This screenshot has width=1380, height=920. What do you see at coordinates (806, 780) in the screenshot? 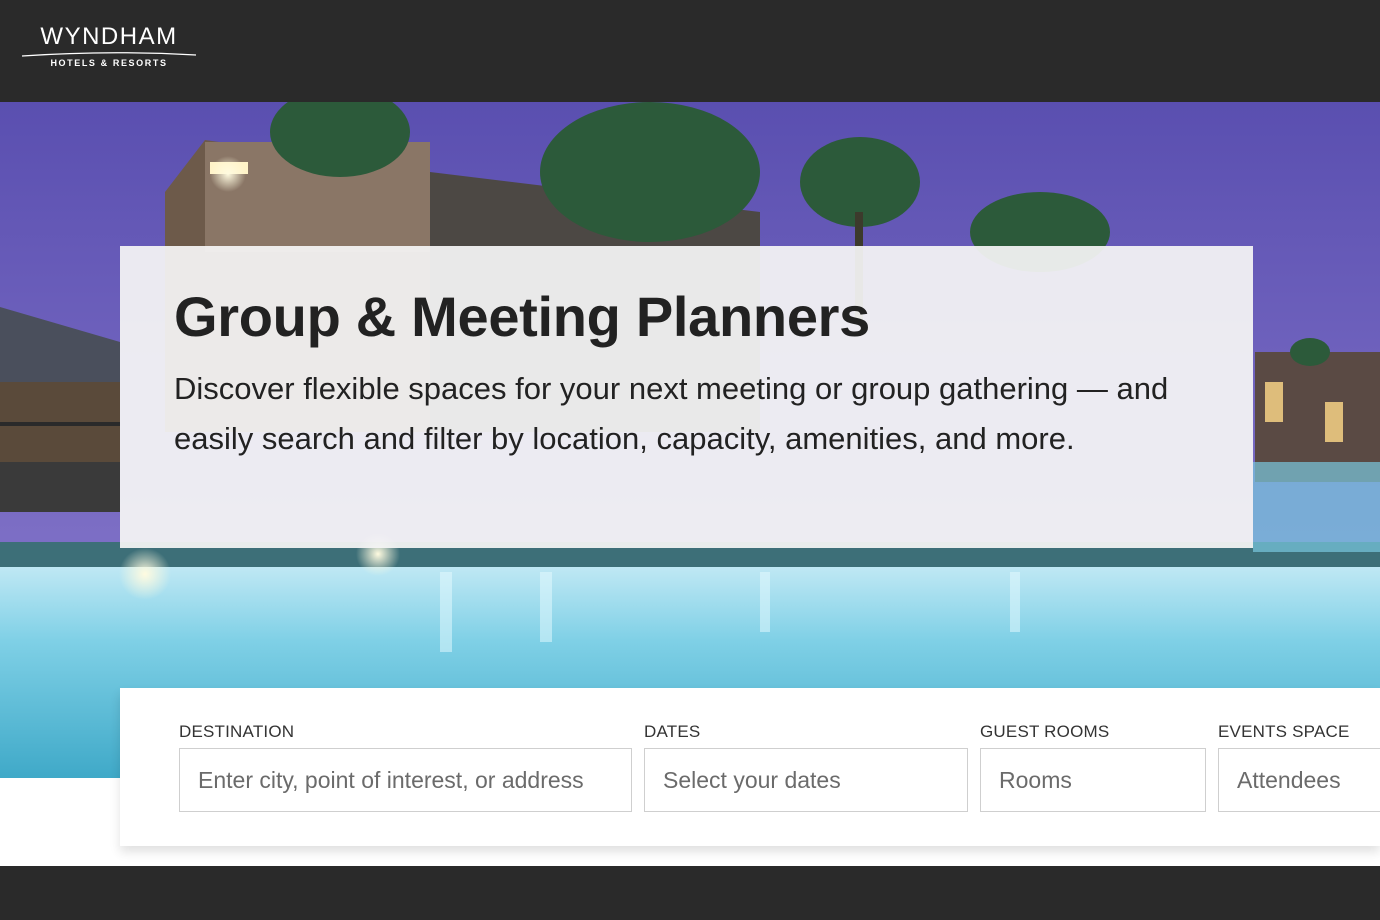
I see `dates-input` at bounding box center [806, 780].